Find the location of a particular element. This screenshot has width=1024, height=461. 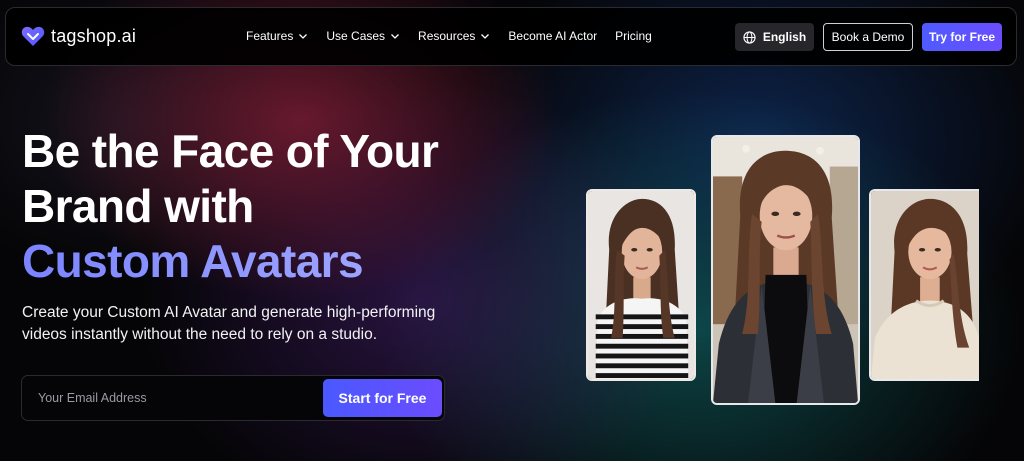

nav-item-use-cases: Use Cases is located at coordinates (363, 36).